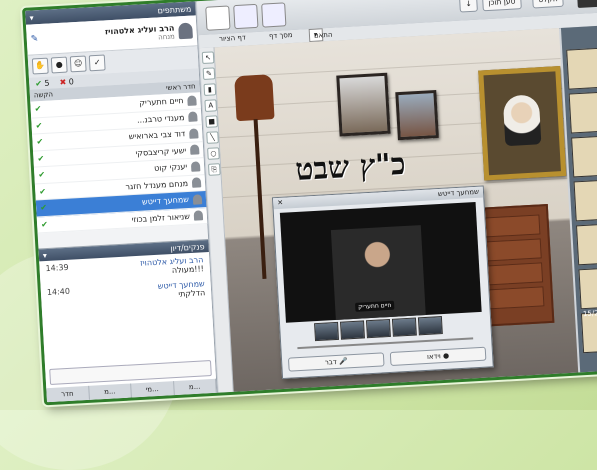 The image size is (597, 470). What do you see at coordinates (522, 123) in the screenshot?
I see `portrait-frame-large` at bounding box center [522, 123].